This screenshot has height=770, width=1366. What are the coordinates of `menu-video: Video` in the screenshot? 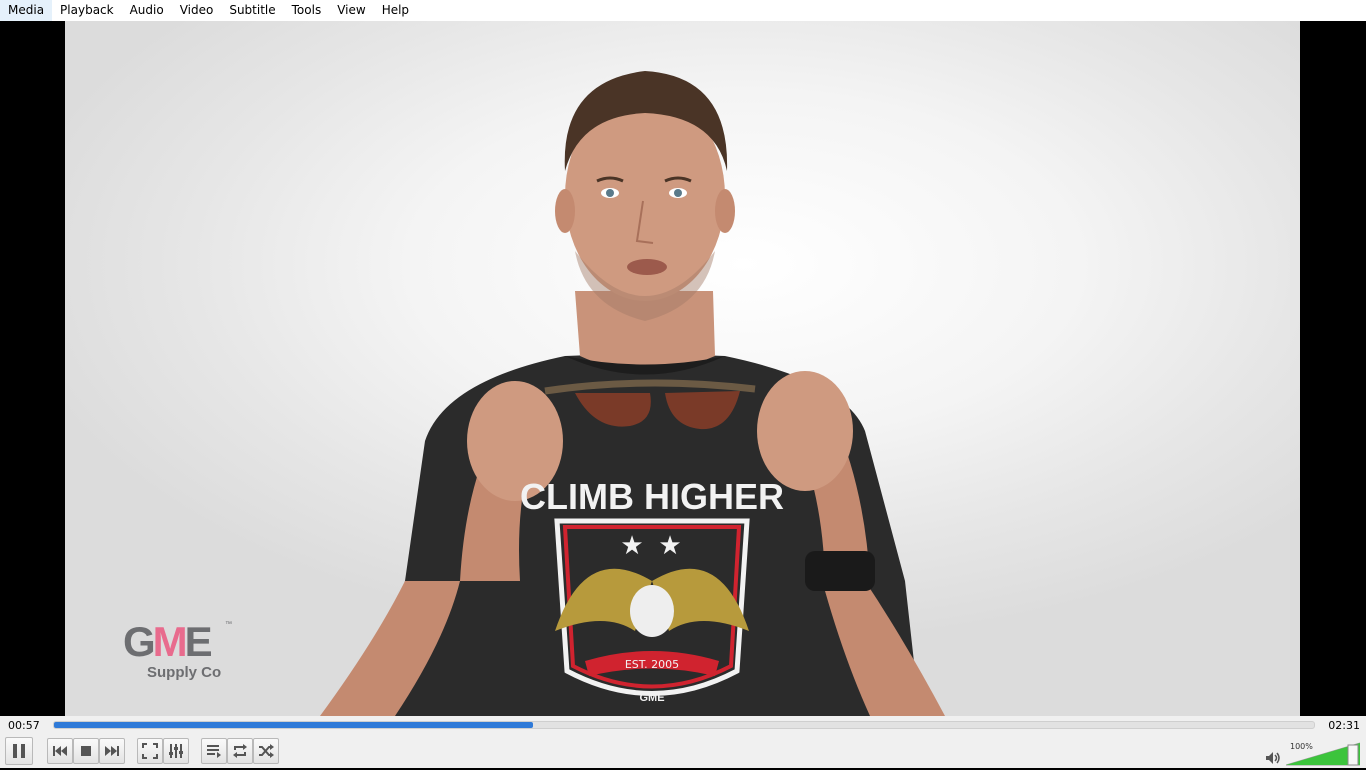 It's located at (197, 10).